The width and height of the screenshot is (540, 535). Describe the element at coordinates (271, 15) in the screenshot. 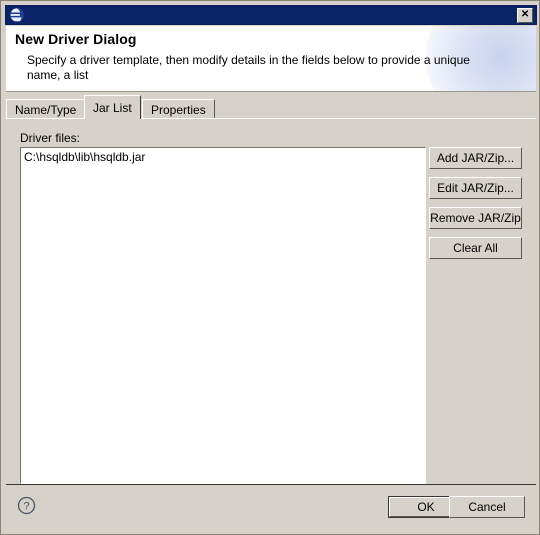

I see `title-bar: ✕` at that location.